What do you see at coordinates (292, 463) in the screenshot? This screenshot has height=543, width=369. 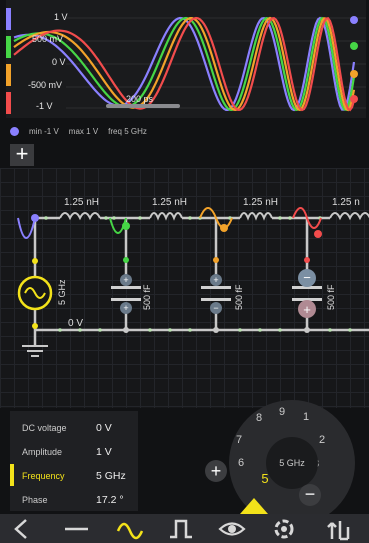 I see `dial-center-value: 5 GHz` at bounding box center [292, 463].